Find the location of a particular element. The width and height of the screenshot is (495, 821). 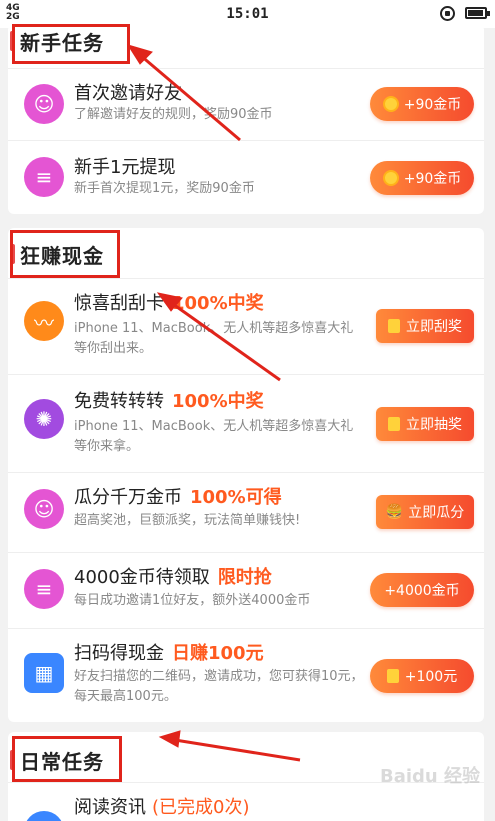

task-progress: (已完成0次) is located at coordinates (201, 807).